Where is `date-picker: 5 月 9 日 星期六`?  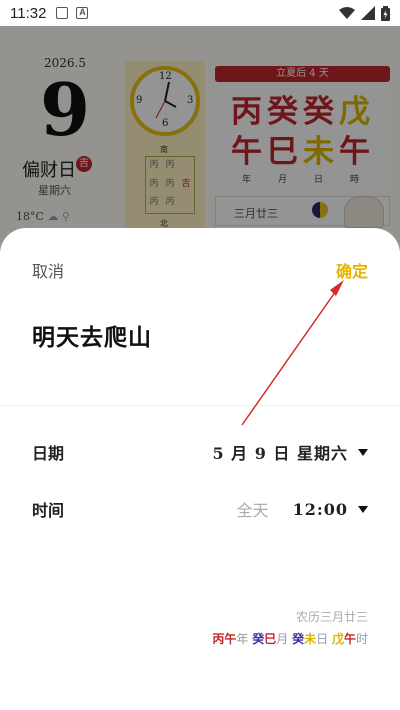
date-picker: 5 月 9 日 星期六 is located at coordinates (290, 452).